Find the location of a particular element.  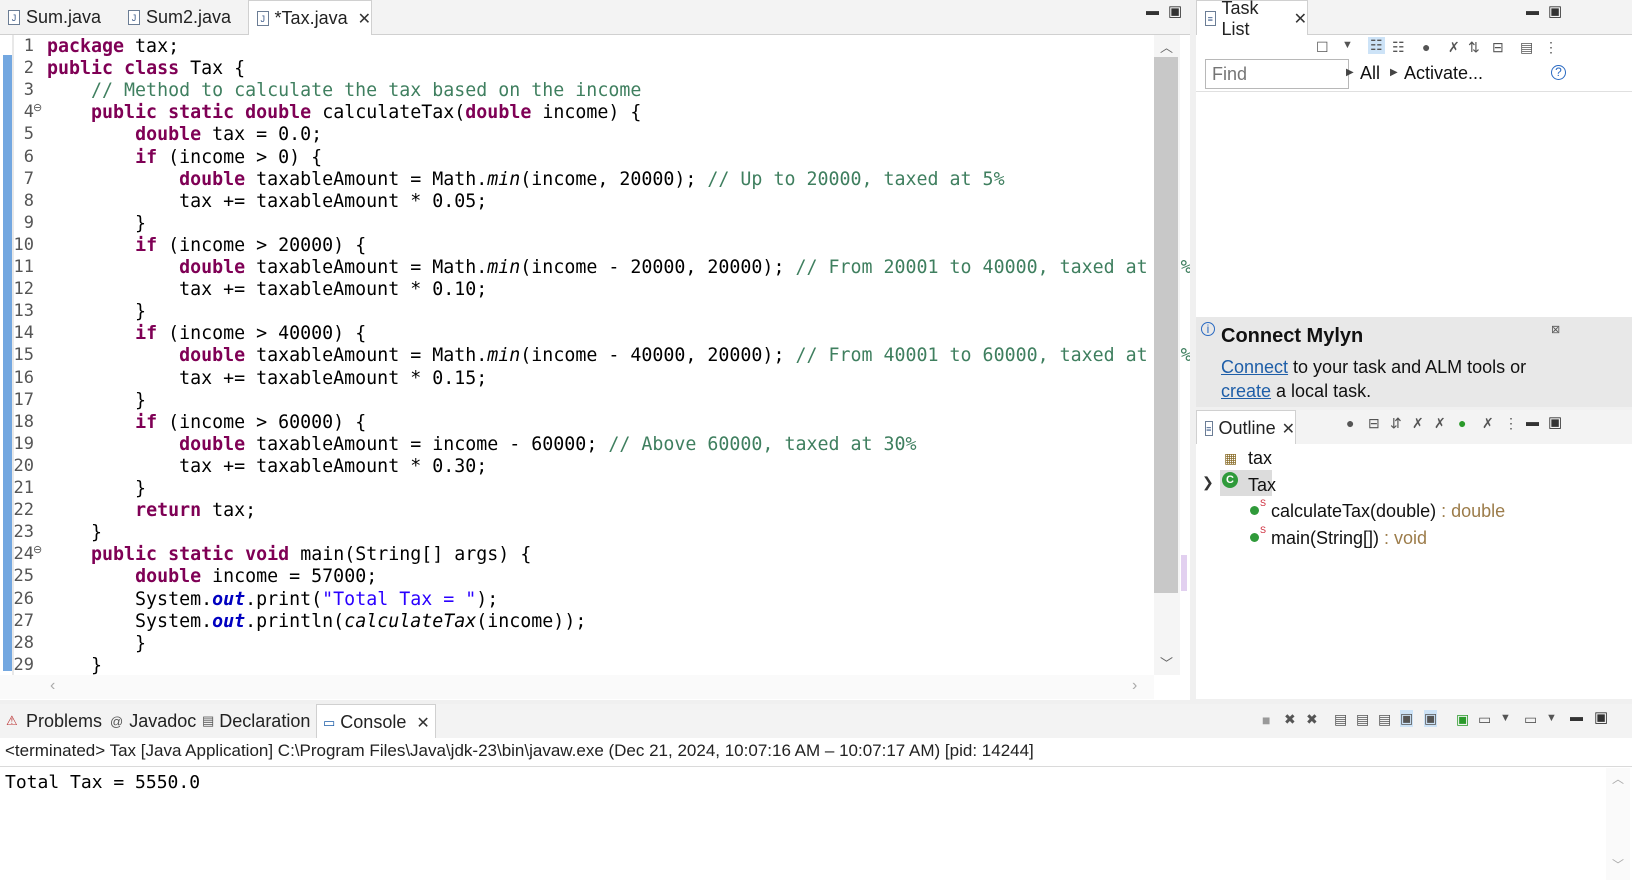

code-line: System.out.print("Total Tax = "); is located at coordinates (272, 599).